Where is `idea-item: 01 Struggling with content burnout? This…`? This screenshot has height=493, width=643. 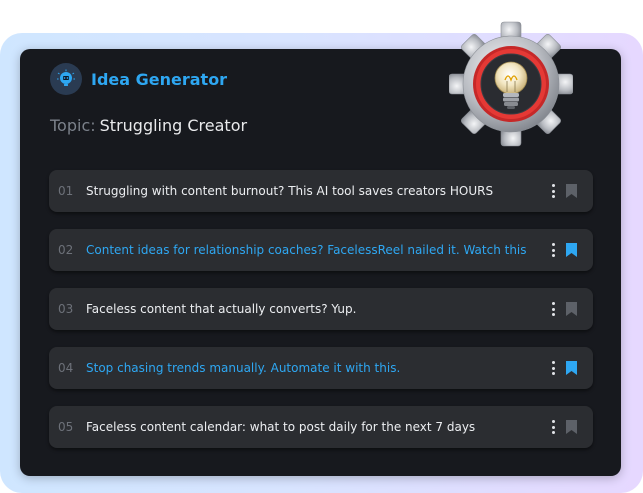 idea-item: 01 Struggling with content burnout? This… is located at coordinates (321, 191).